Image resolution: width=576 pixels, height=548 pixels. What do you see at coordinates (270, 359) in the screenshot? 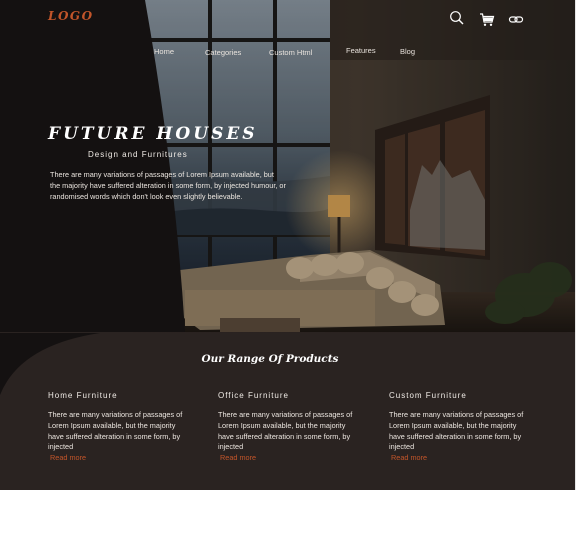
I see `products-title: Our Range Of Products` at bounding box center [270, 359].